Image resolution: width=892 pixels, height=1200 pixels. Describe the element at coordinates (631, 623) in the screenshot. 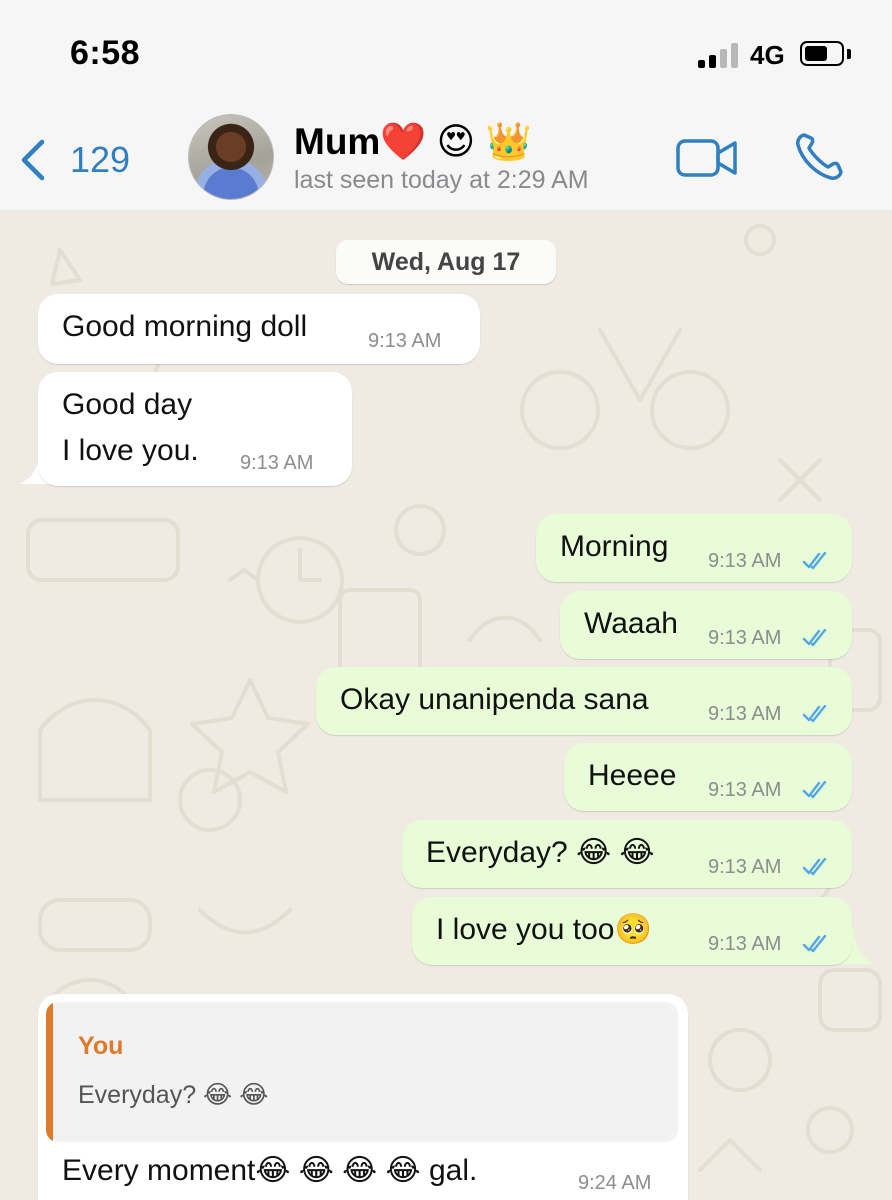

I see `message-text: Waaah` at that location.